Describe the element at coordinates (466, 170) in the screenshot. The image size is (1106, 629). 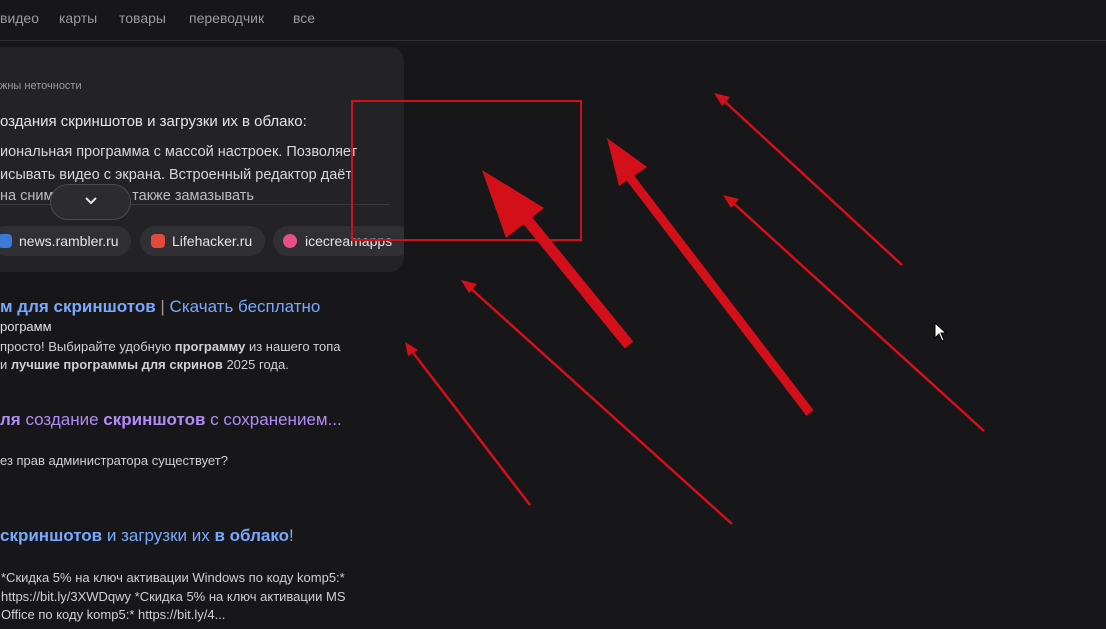
I see `highlight-rectangle` at that location.